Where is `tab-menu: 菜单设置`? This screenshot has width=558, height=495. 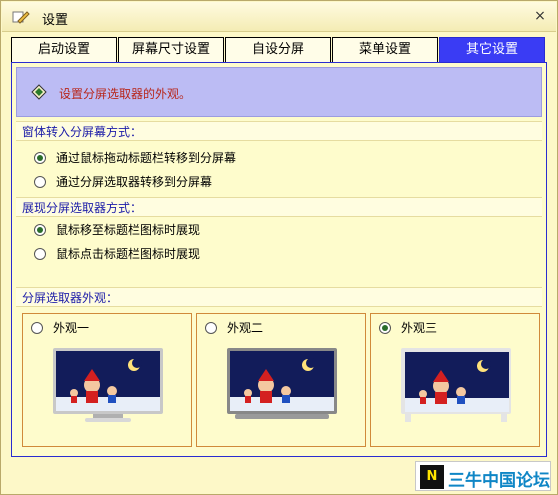 tab-menu: 菜单设置 is located at coordinates (385, 50).